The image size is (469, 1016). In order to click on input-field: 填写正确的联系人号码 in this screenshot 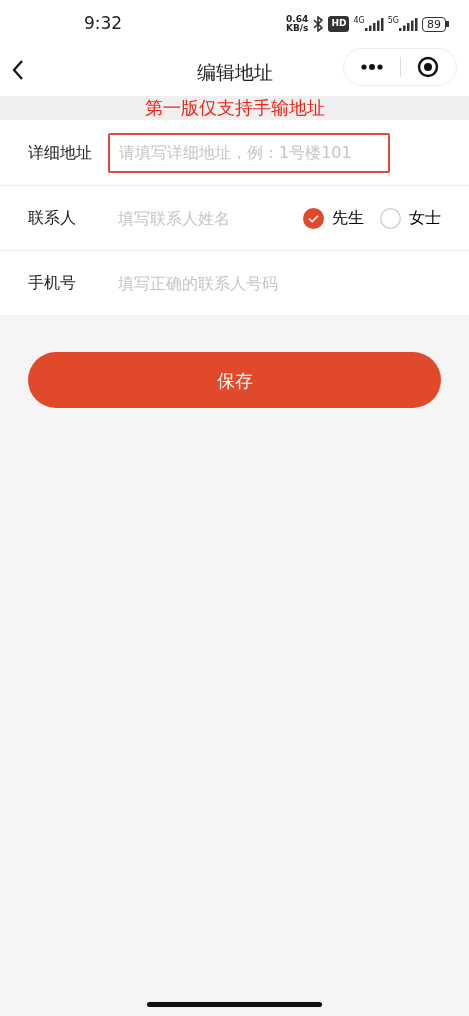, I will do `click(249, 283)`.